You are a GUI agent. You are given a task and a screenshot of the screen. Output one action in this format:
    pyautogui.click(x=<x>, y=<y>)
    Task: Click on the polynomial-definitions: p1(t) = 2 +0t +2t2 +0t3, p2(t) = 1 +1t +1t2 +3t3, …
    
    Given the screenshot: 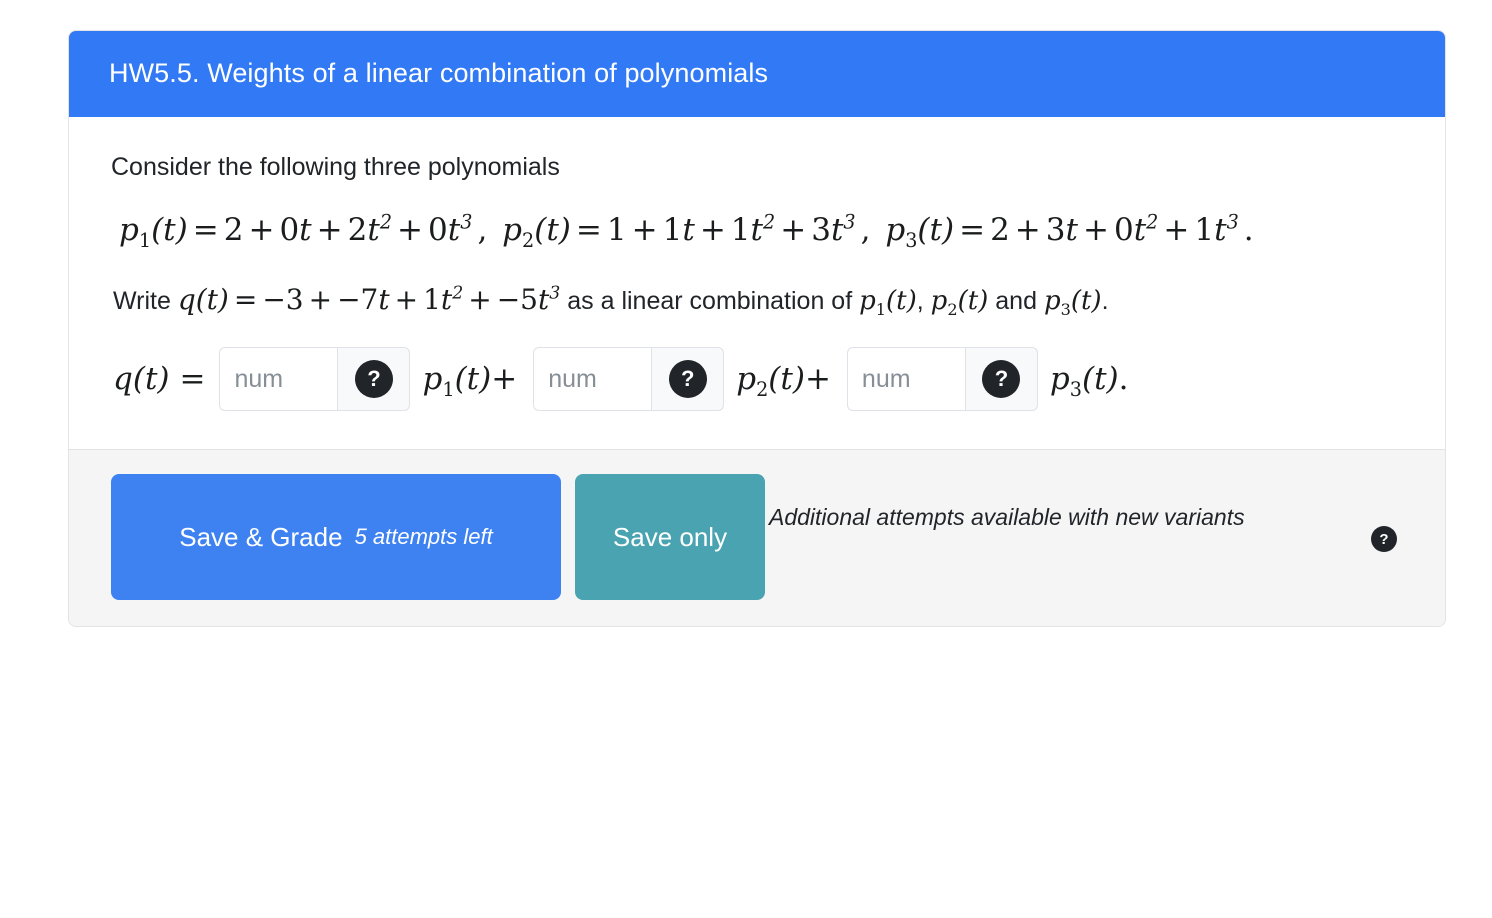 What is the action you would take?
    pyautogui.click(x=762, y=230)
    